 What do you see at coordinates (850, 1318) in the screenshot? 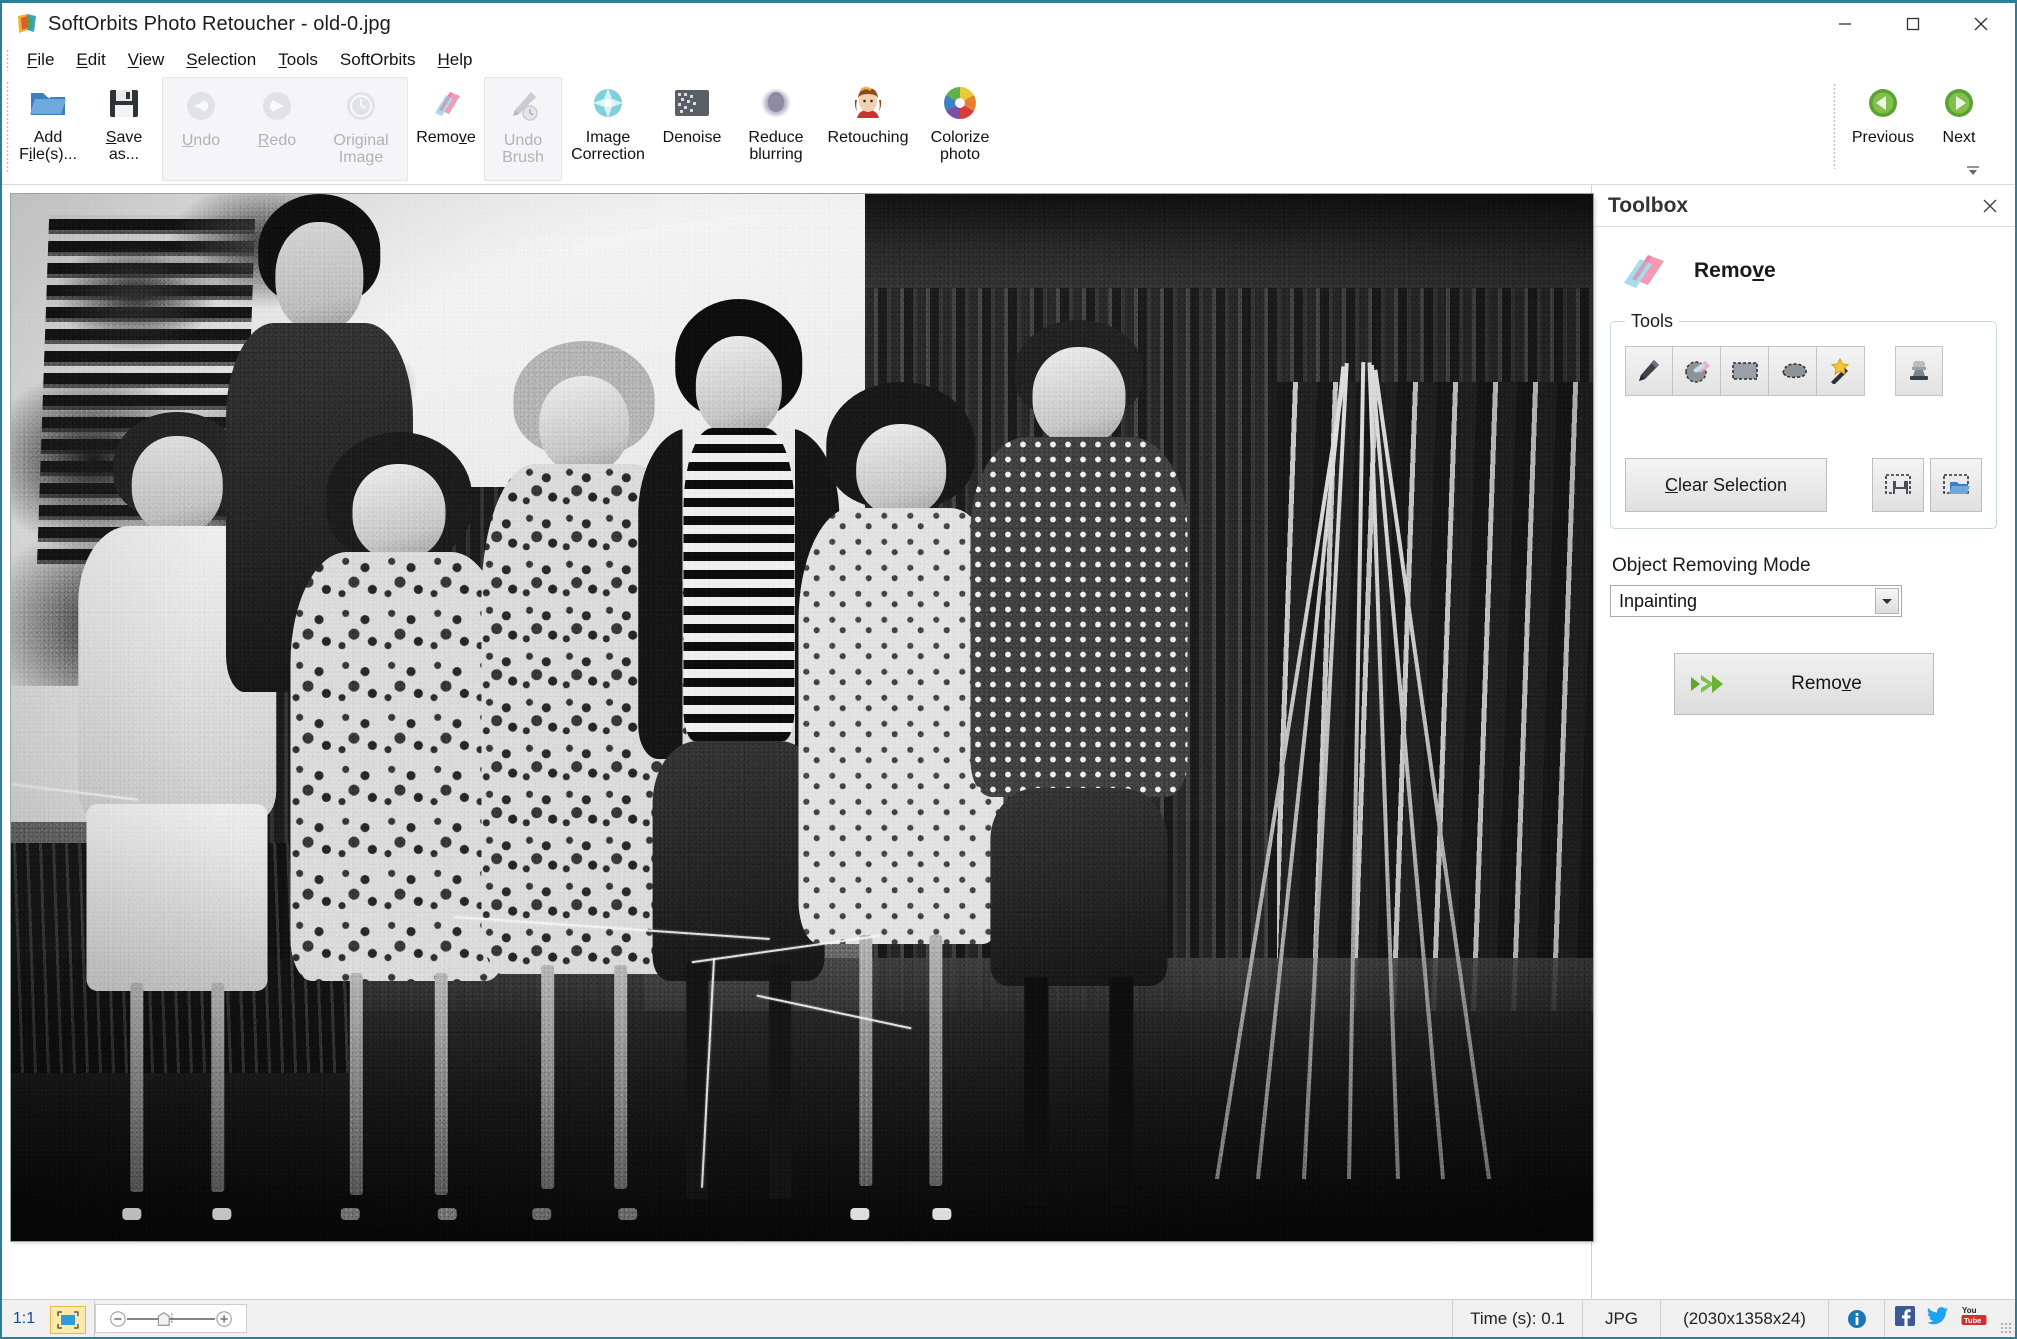
I see `status-bar-spacer` at bounding box center [850, 1318].